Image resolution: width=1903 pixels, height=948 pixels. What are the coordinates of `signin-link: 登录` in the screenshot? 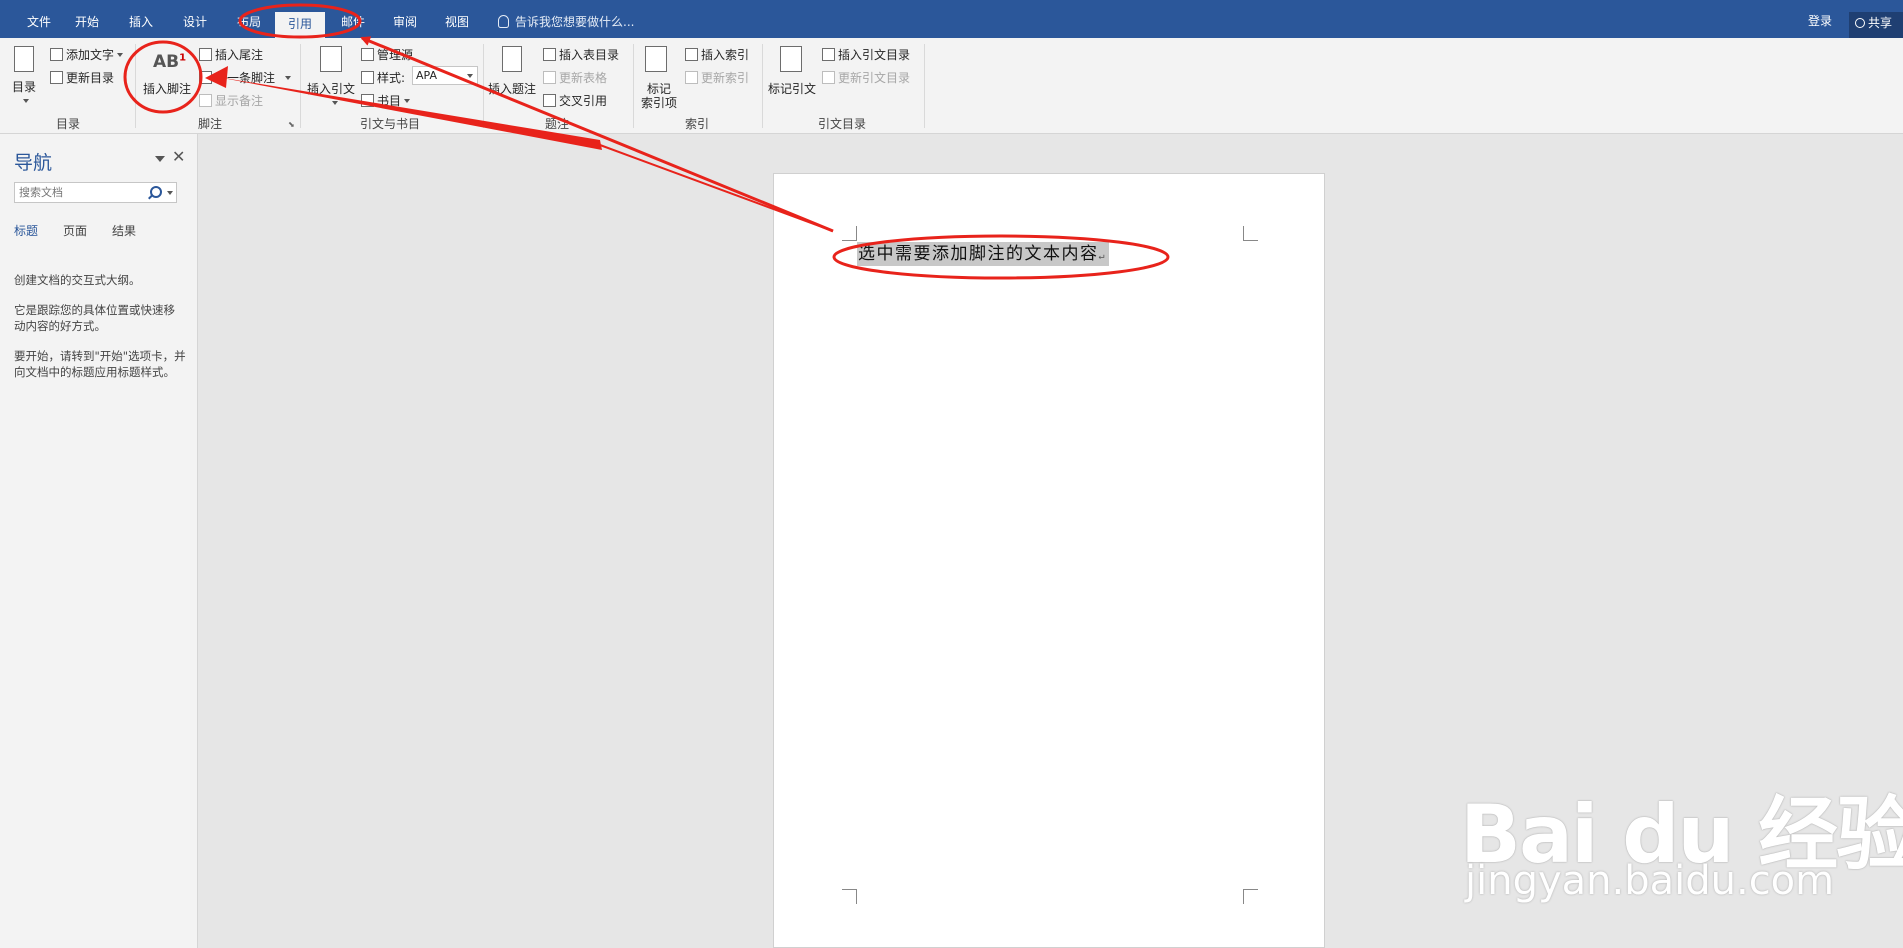 It's located at (1820, 20).